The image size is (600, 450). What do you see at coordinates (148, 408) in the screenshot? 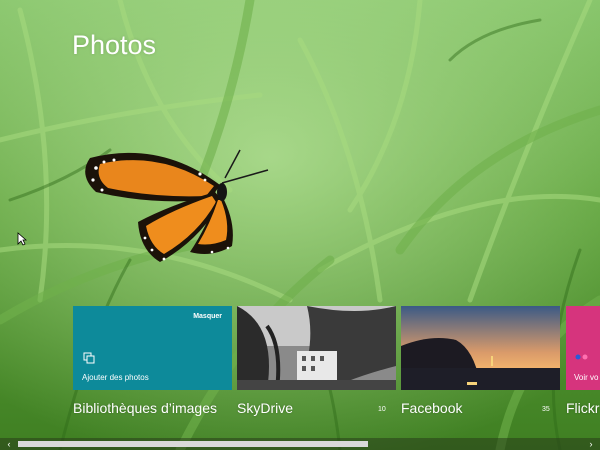
I see `tile-caption-picture-libraries: Bibliothèques d’images` at bounding box center [148, 408].